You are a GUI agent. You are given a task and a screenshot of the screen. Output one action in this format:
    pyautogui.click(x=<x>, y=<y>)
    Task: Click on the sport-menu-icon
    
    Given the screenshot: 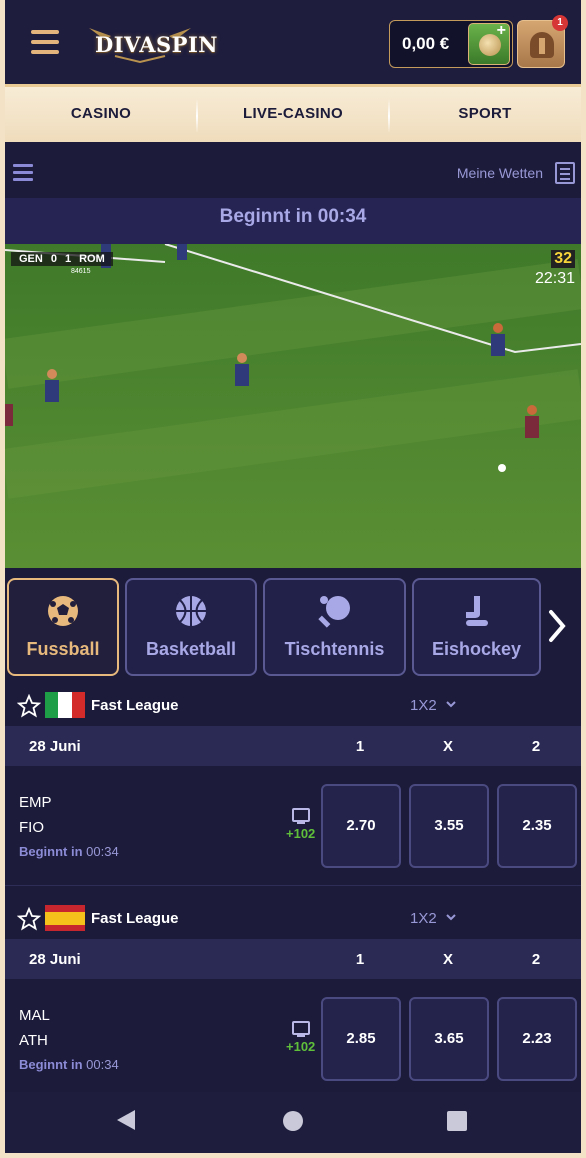 What is the action you would take?
    pyautogui.click(x=23, y=173)
    